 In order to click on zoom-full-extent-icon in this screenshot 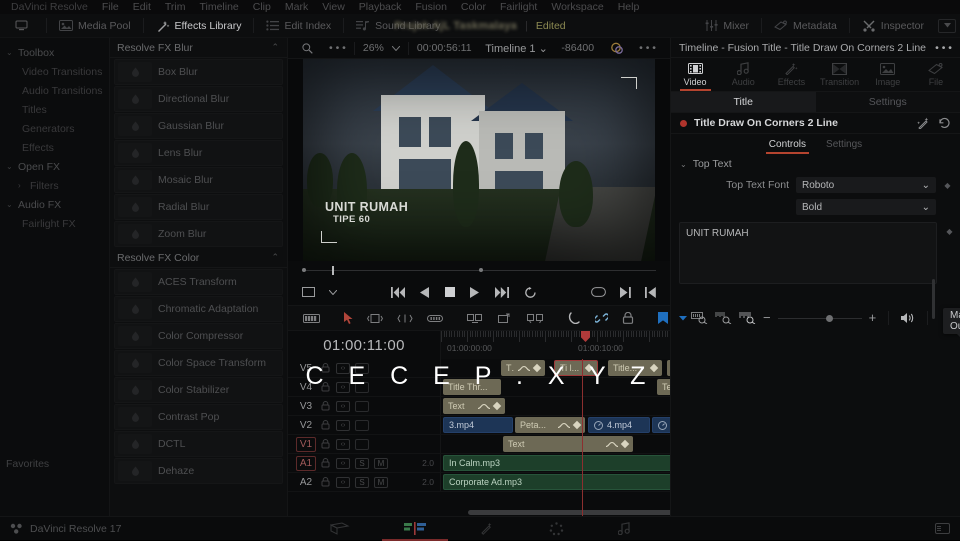, I will do `click(723, 318)`.